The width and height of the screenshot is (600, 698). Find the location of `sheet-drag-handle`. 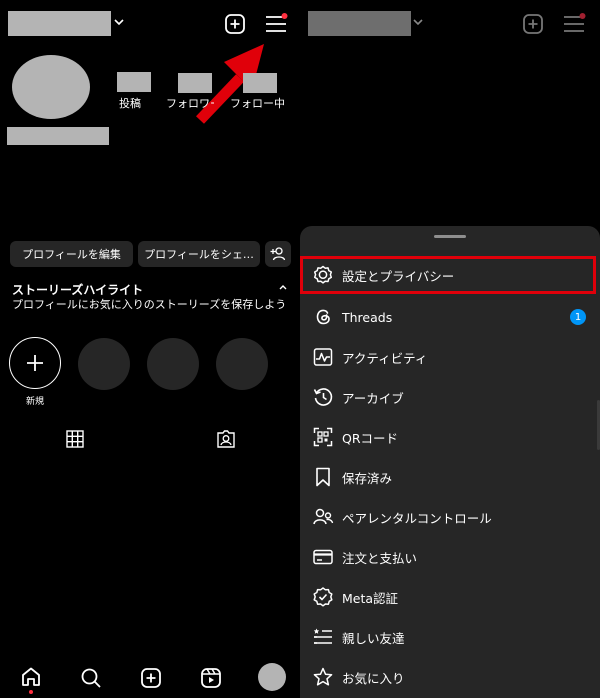

sheet-drag-handle is located at coordinates (450, 236).